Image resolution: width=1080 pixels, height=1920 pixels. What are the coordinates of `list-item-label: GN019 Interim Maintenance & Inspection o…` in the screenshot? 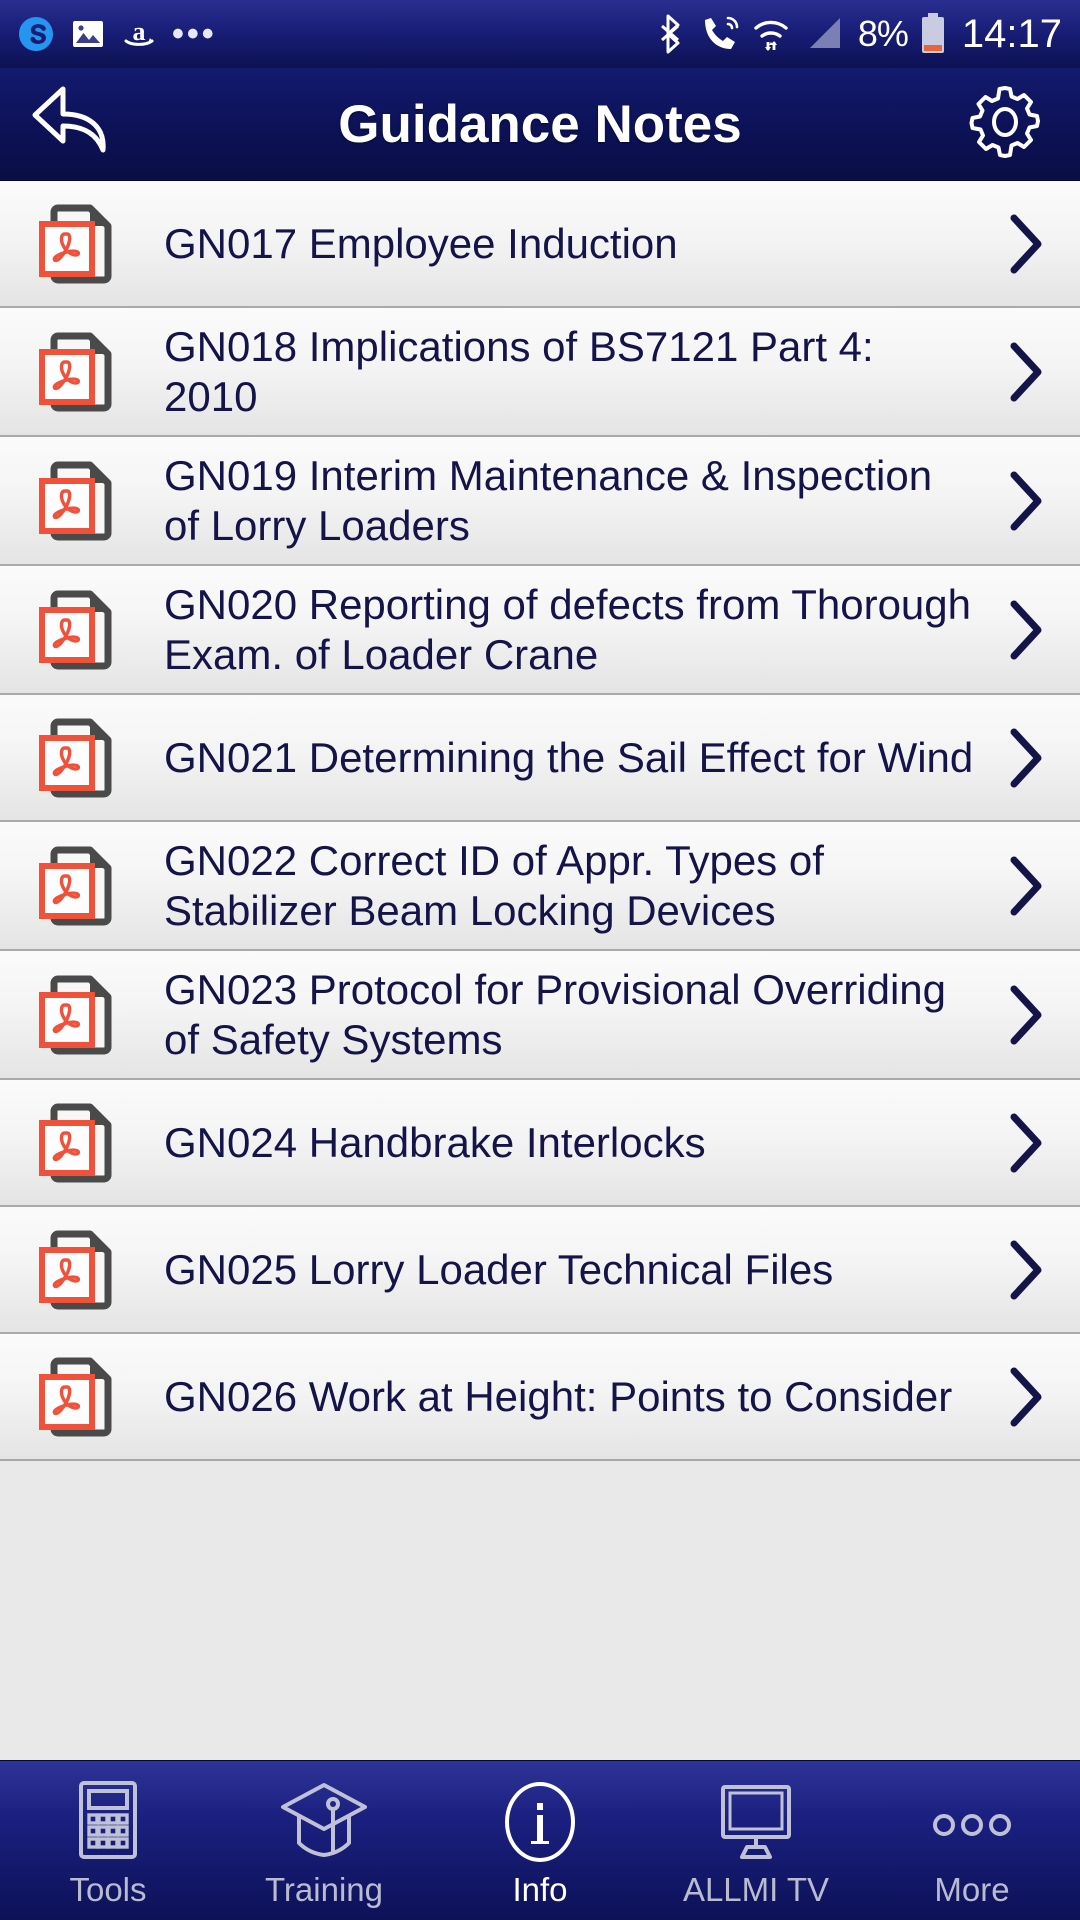 It's located at (548, 500).